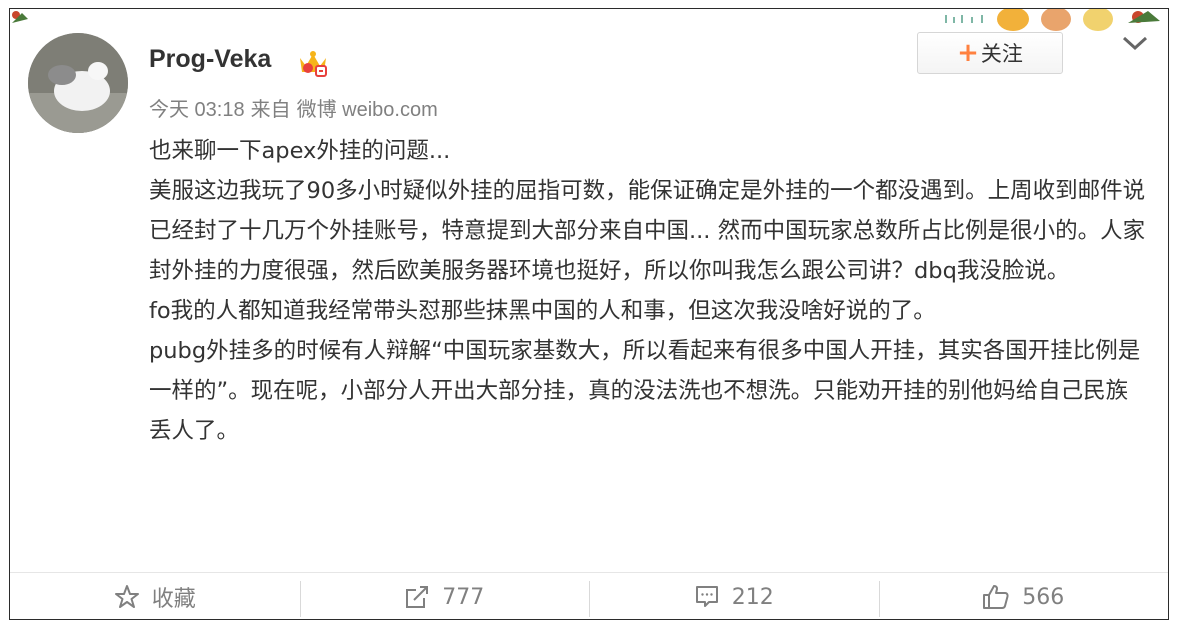  What do you see at coordinates (78, 83) in the screenshot?
I see `avatar` at bounding box center [78, 83].